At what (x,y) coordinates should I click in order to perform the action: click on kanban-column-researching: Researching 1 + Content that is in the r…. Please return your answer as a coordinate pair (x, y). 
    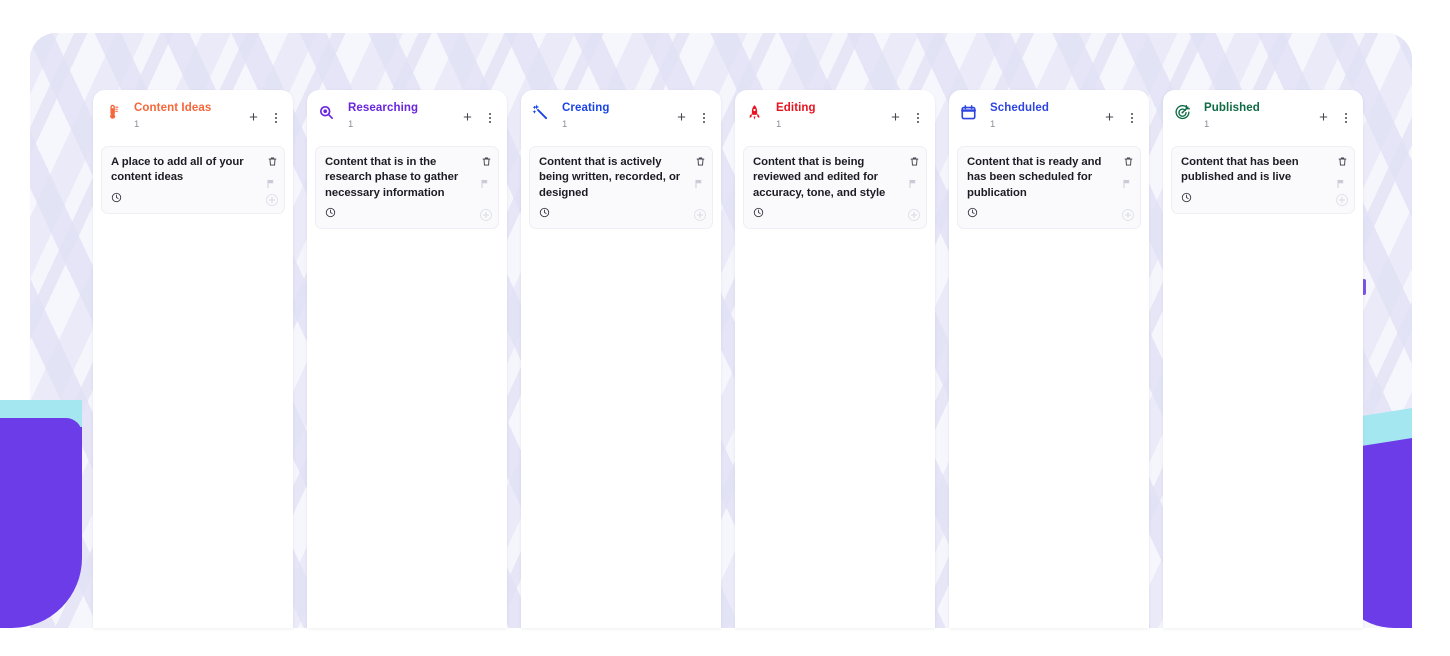
    Looking at the image, I should click on (407, 359).